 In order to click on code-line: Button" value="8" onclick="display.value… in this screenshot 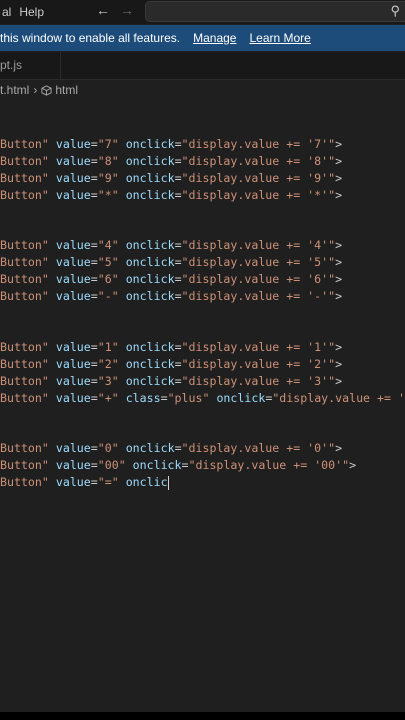, I will do `click(171, 161)`.